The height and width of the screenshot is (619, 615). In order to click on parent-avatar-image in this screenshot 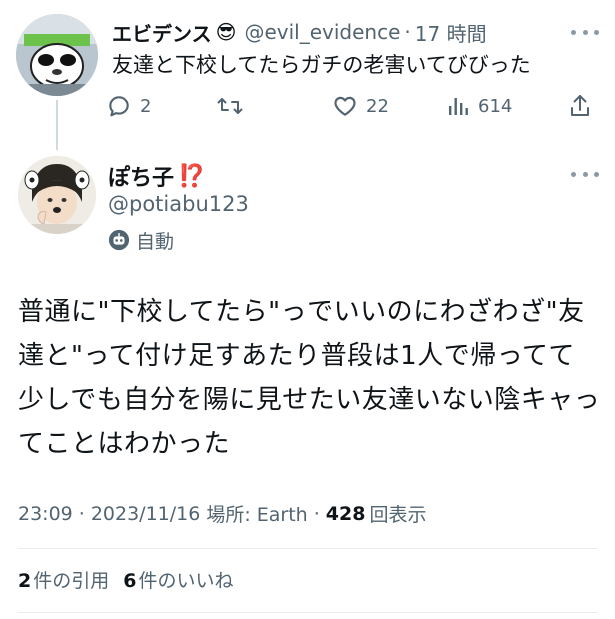, I will do `click(57, 55)`.